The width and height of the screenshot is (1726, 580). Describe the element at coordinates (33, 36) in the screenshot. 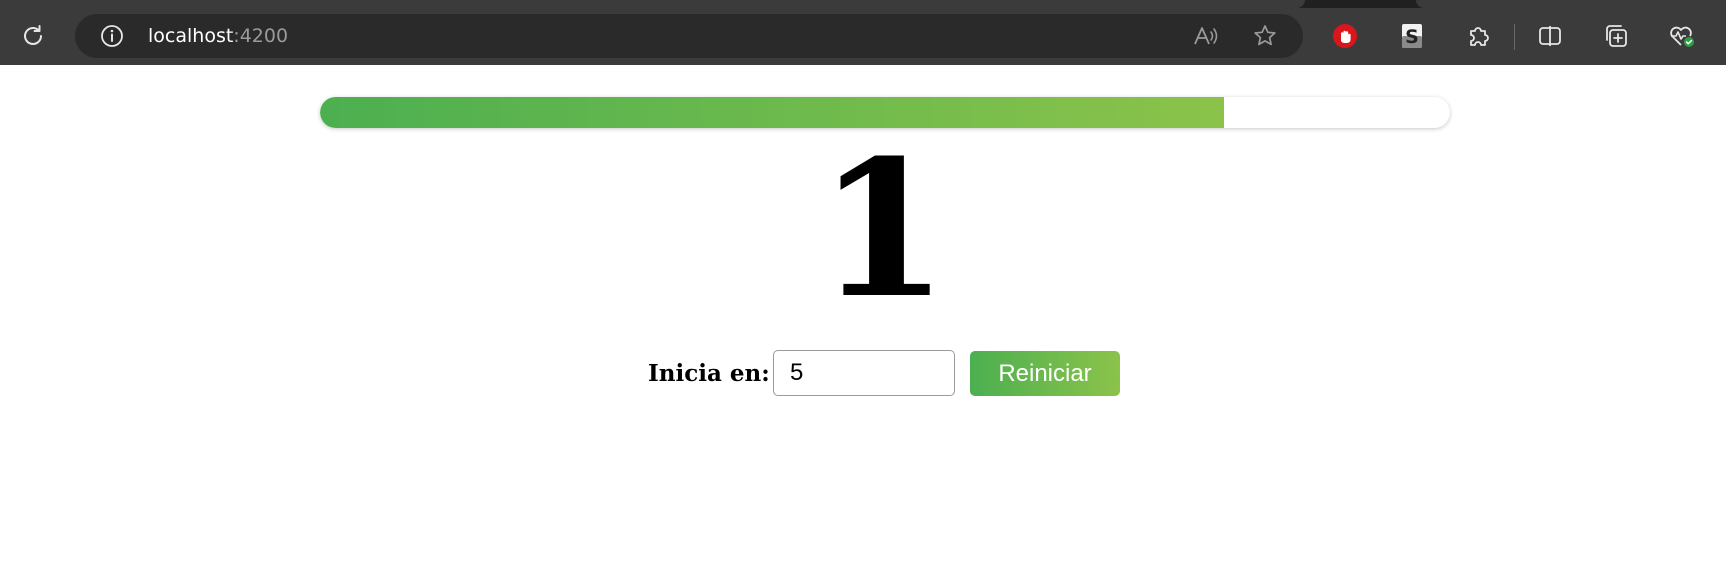

I see `reload-icon` at that location.